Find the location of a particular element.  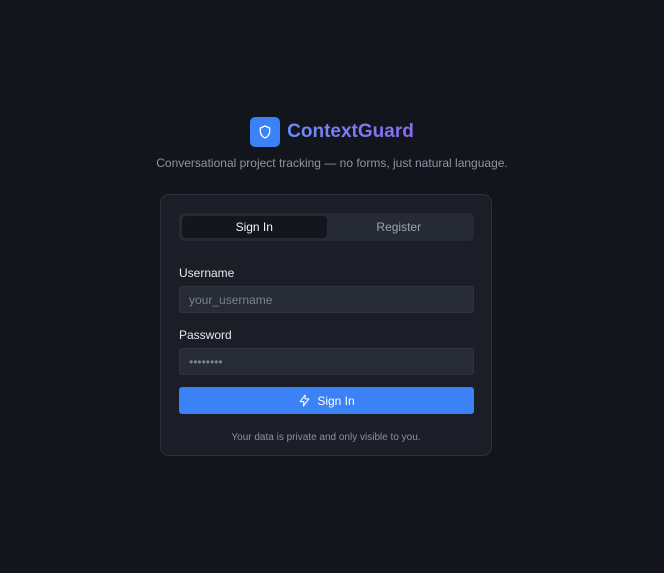

lightning-icon is located at coordinates (304, 400).